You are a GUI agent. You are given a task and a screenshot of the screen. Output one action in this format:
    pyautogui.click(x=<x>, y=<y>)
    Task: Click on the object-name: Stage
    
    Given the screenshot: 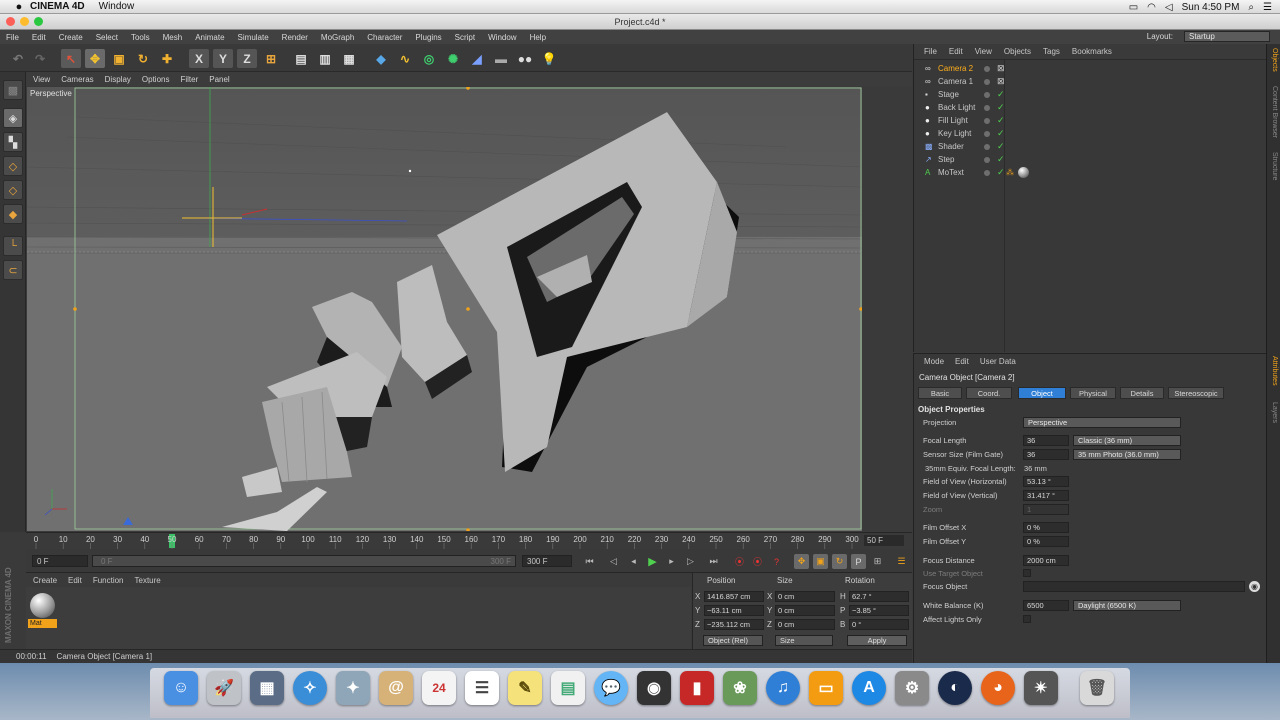 What is the action you would take?
    pyautogui.click(x=948, y=94)
    